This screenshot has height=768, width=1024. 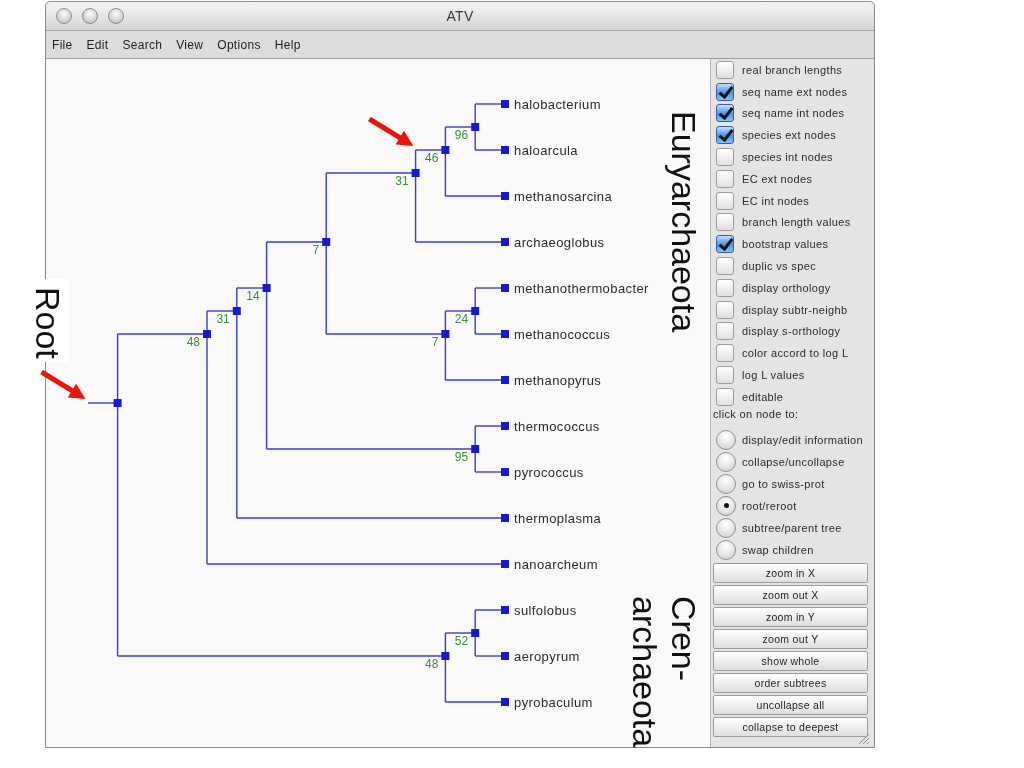 I want to click on leaf-label: methanococcus, so click(x=562, y=334).